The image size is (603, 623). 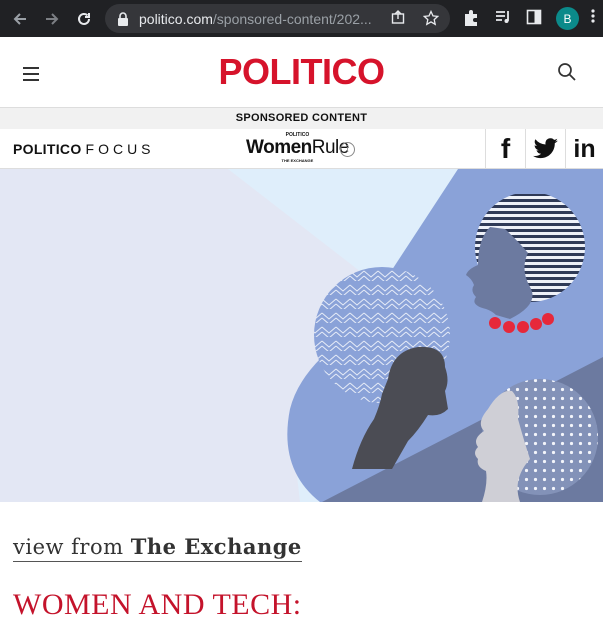 What do you see at coordinates (567, 74) in the screenshot?
I see `search-icon` at bounding box center [567, 74].